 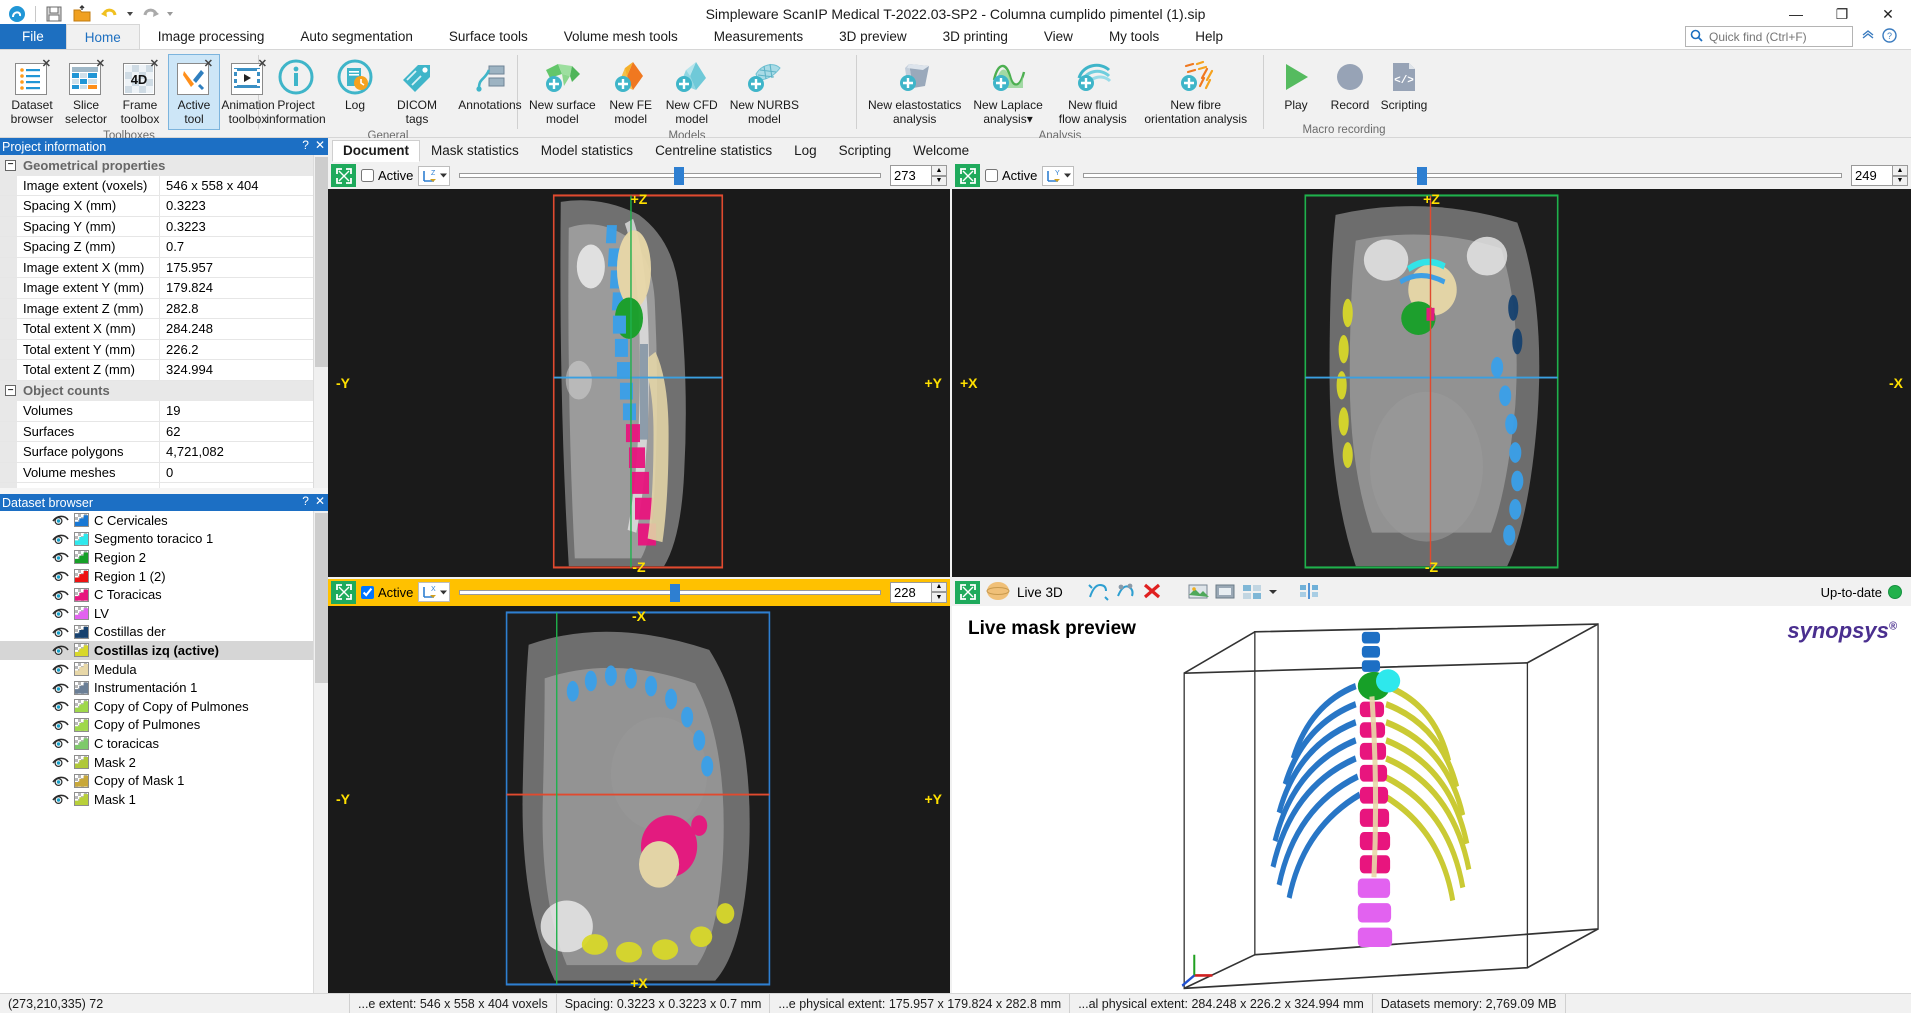 What do you see at coordinates (164, 650) in the screenshot?
I see `list-item: Costillas izq (active)` at bounding box center [164, 650].